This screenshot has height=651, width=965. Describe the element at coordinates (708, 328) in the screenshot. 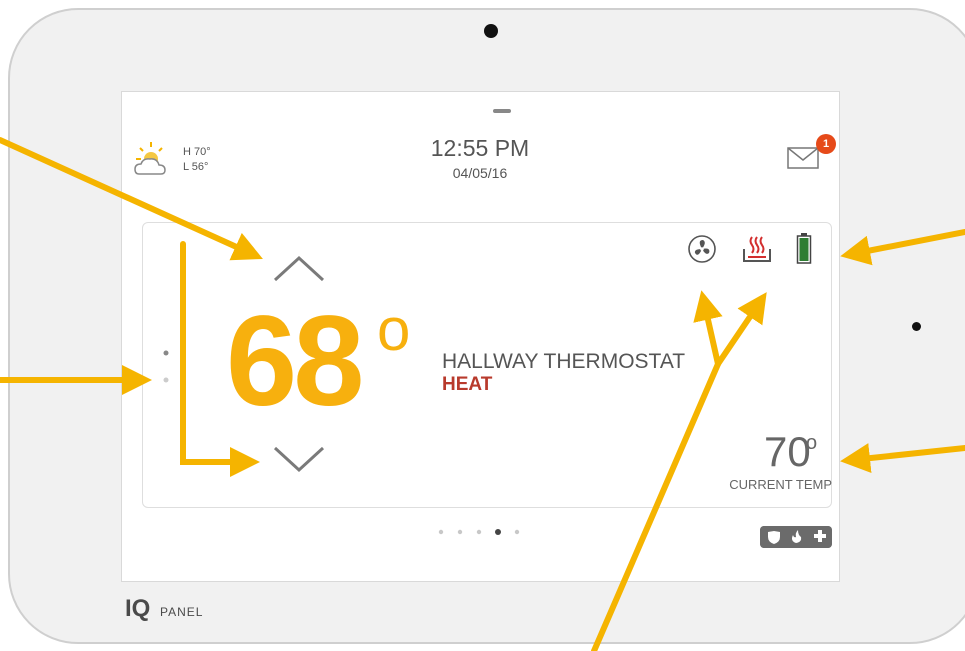

I see `callout-arrow-fan` at that location.